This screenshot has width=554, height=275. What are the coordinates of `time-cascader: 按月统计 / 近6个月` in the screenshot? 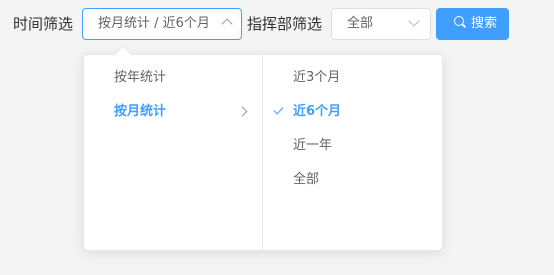 It's located at (162, 24).